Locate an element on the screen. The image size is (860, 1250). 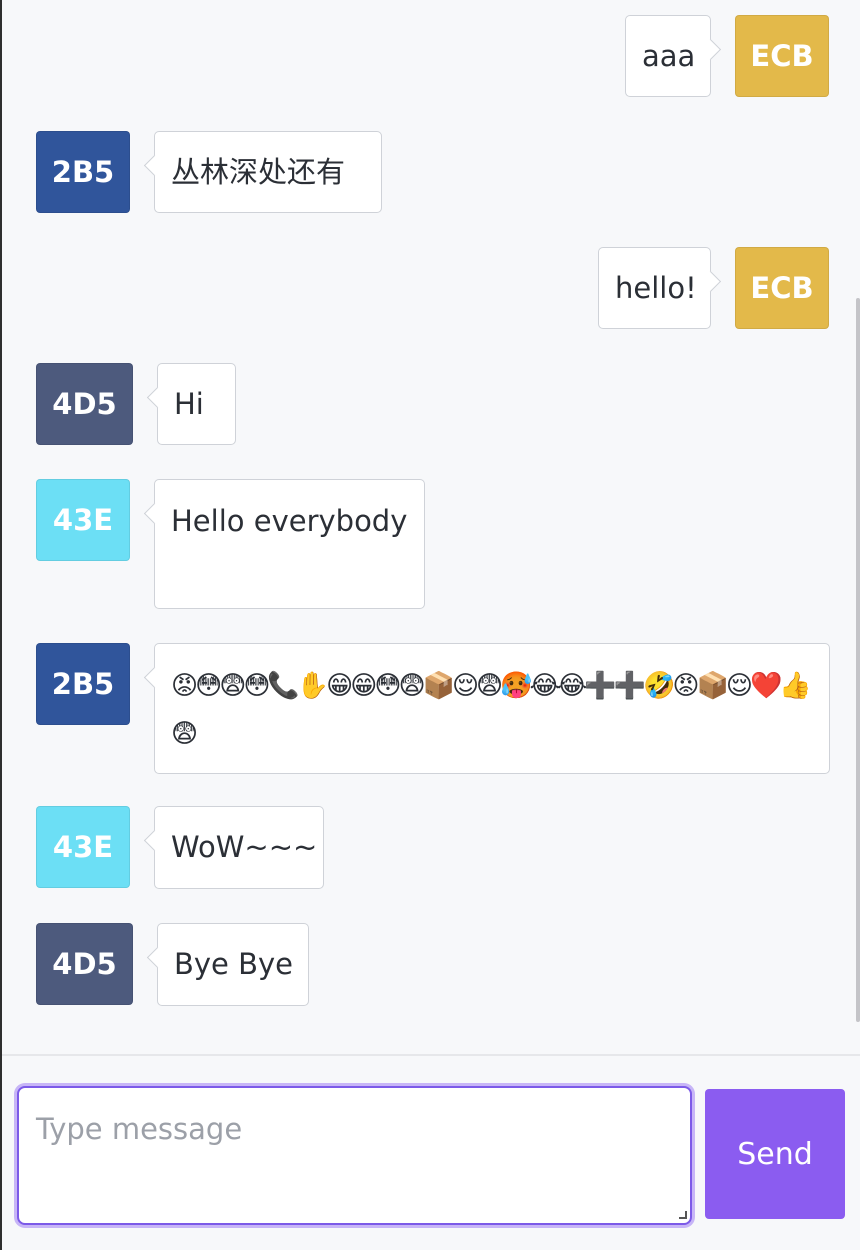
message-text: Bye Bye is located at coordinates (234, 964).